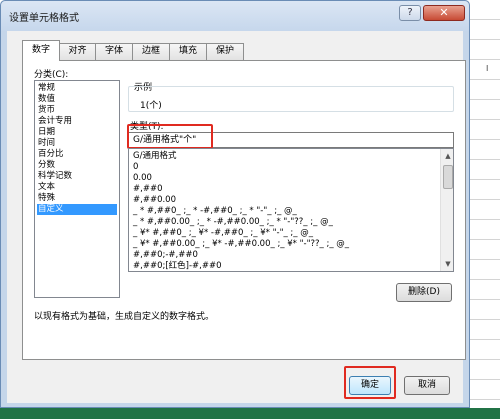 The image size is (500, 419). What do you see at coordinates (51, 75) in the screenshot?
I see `category-label: 分类(C):` at bounding box center [51, 75].